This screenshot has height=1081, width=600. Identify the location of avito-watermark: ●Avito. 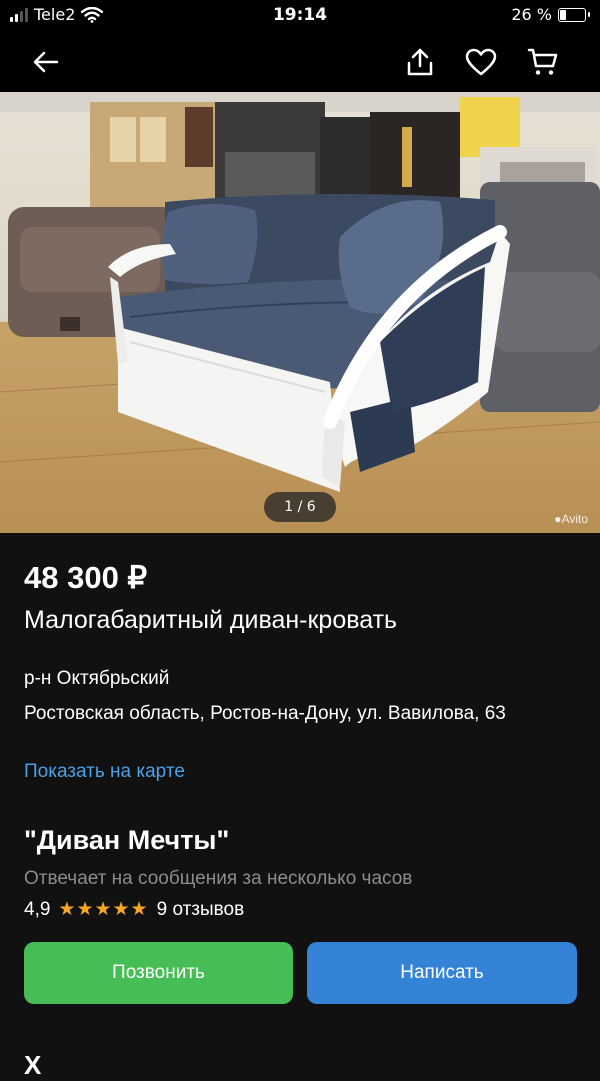
(571, 519).